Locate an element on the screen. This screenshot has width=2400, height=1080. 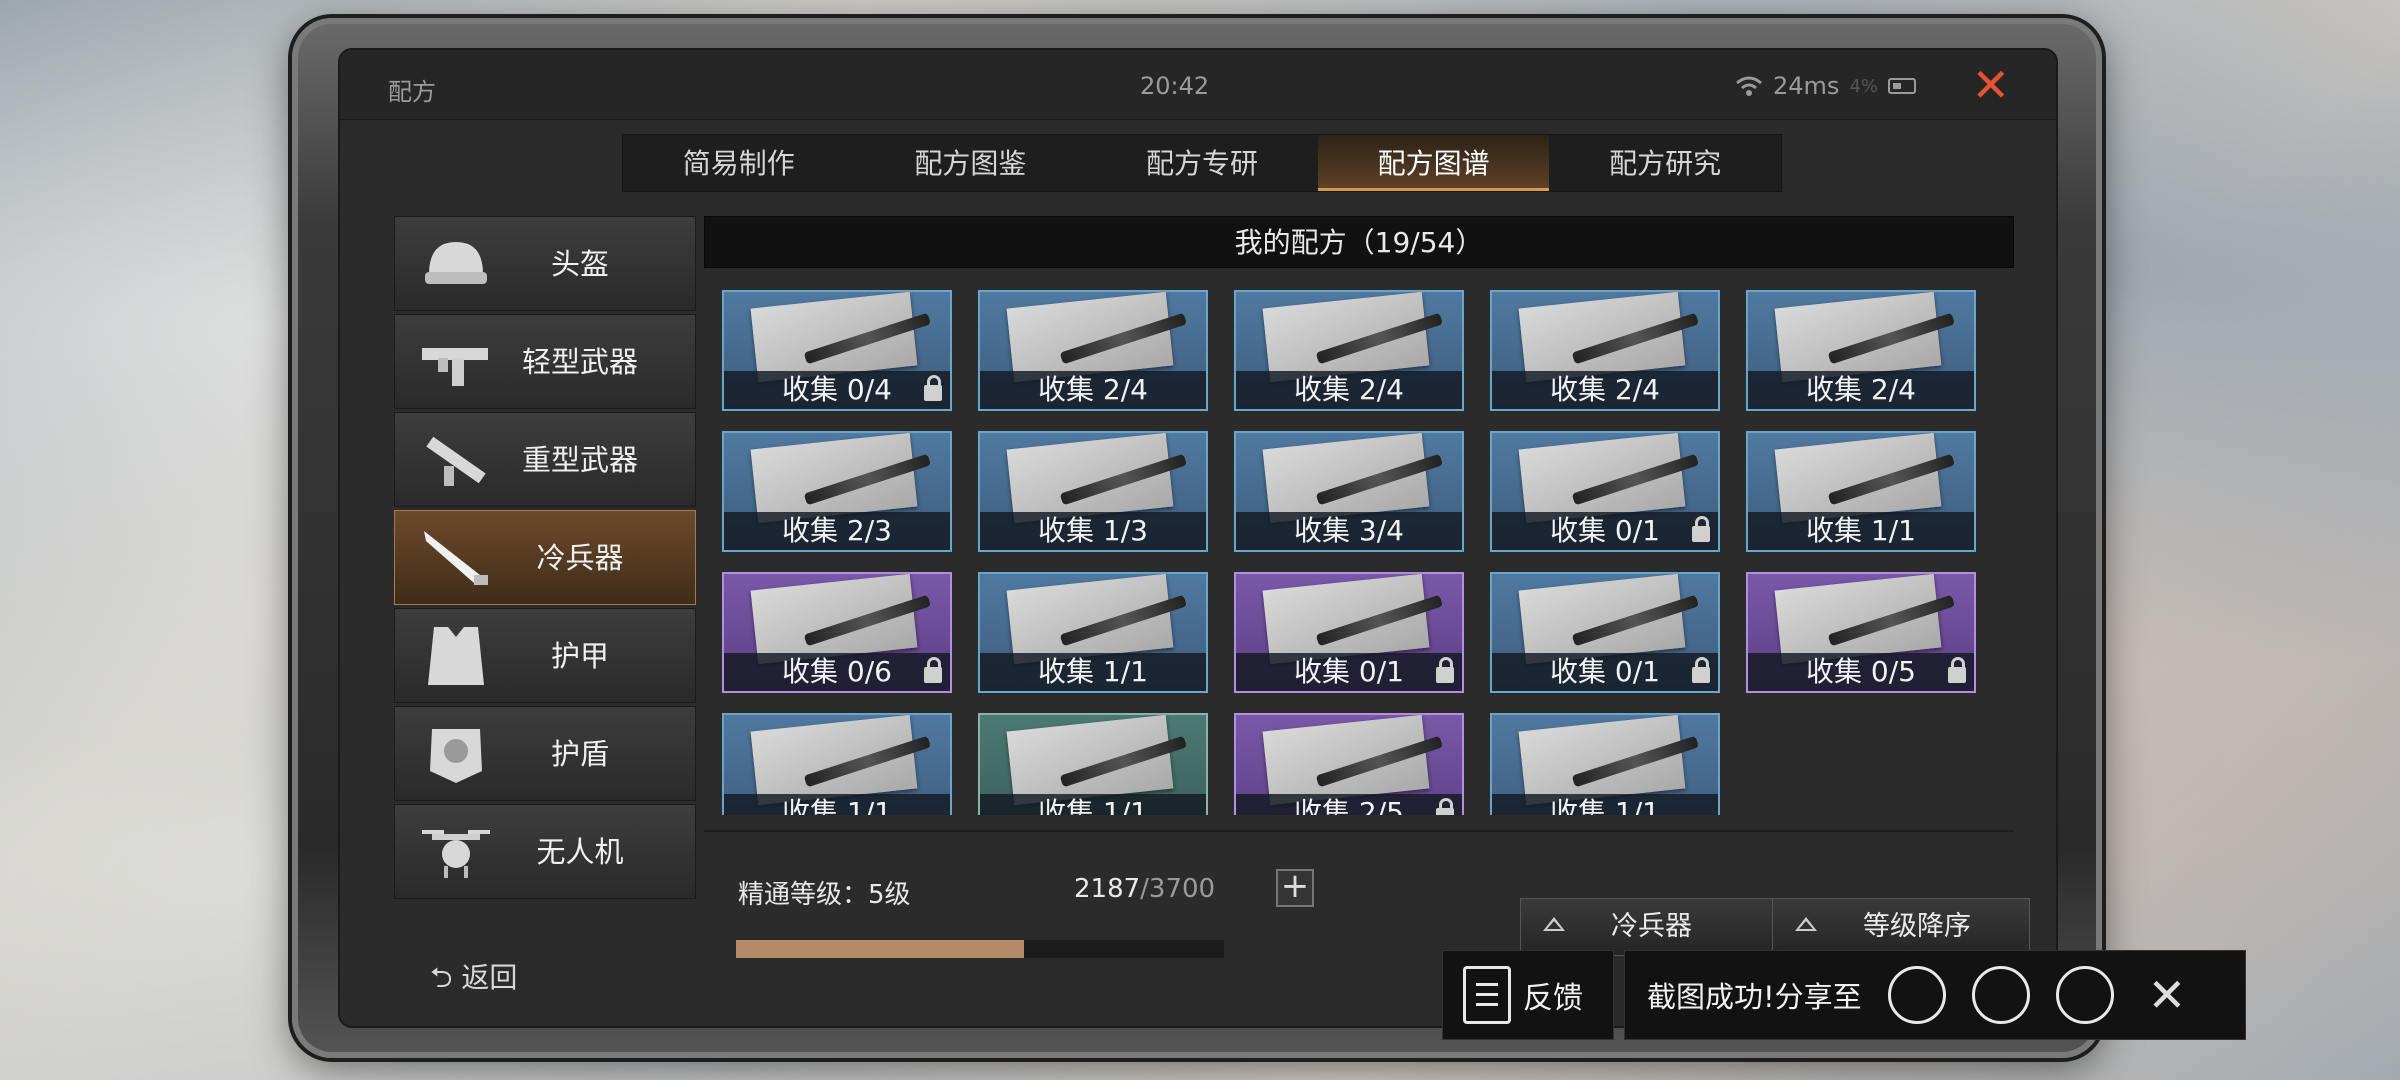
recipe-card: 收集 1/3 is located at coordinates (1093, 491).